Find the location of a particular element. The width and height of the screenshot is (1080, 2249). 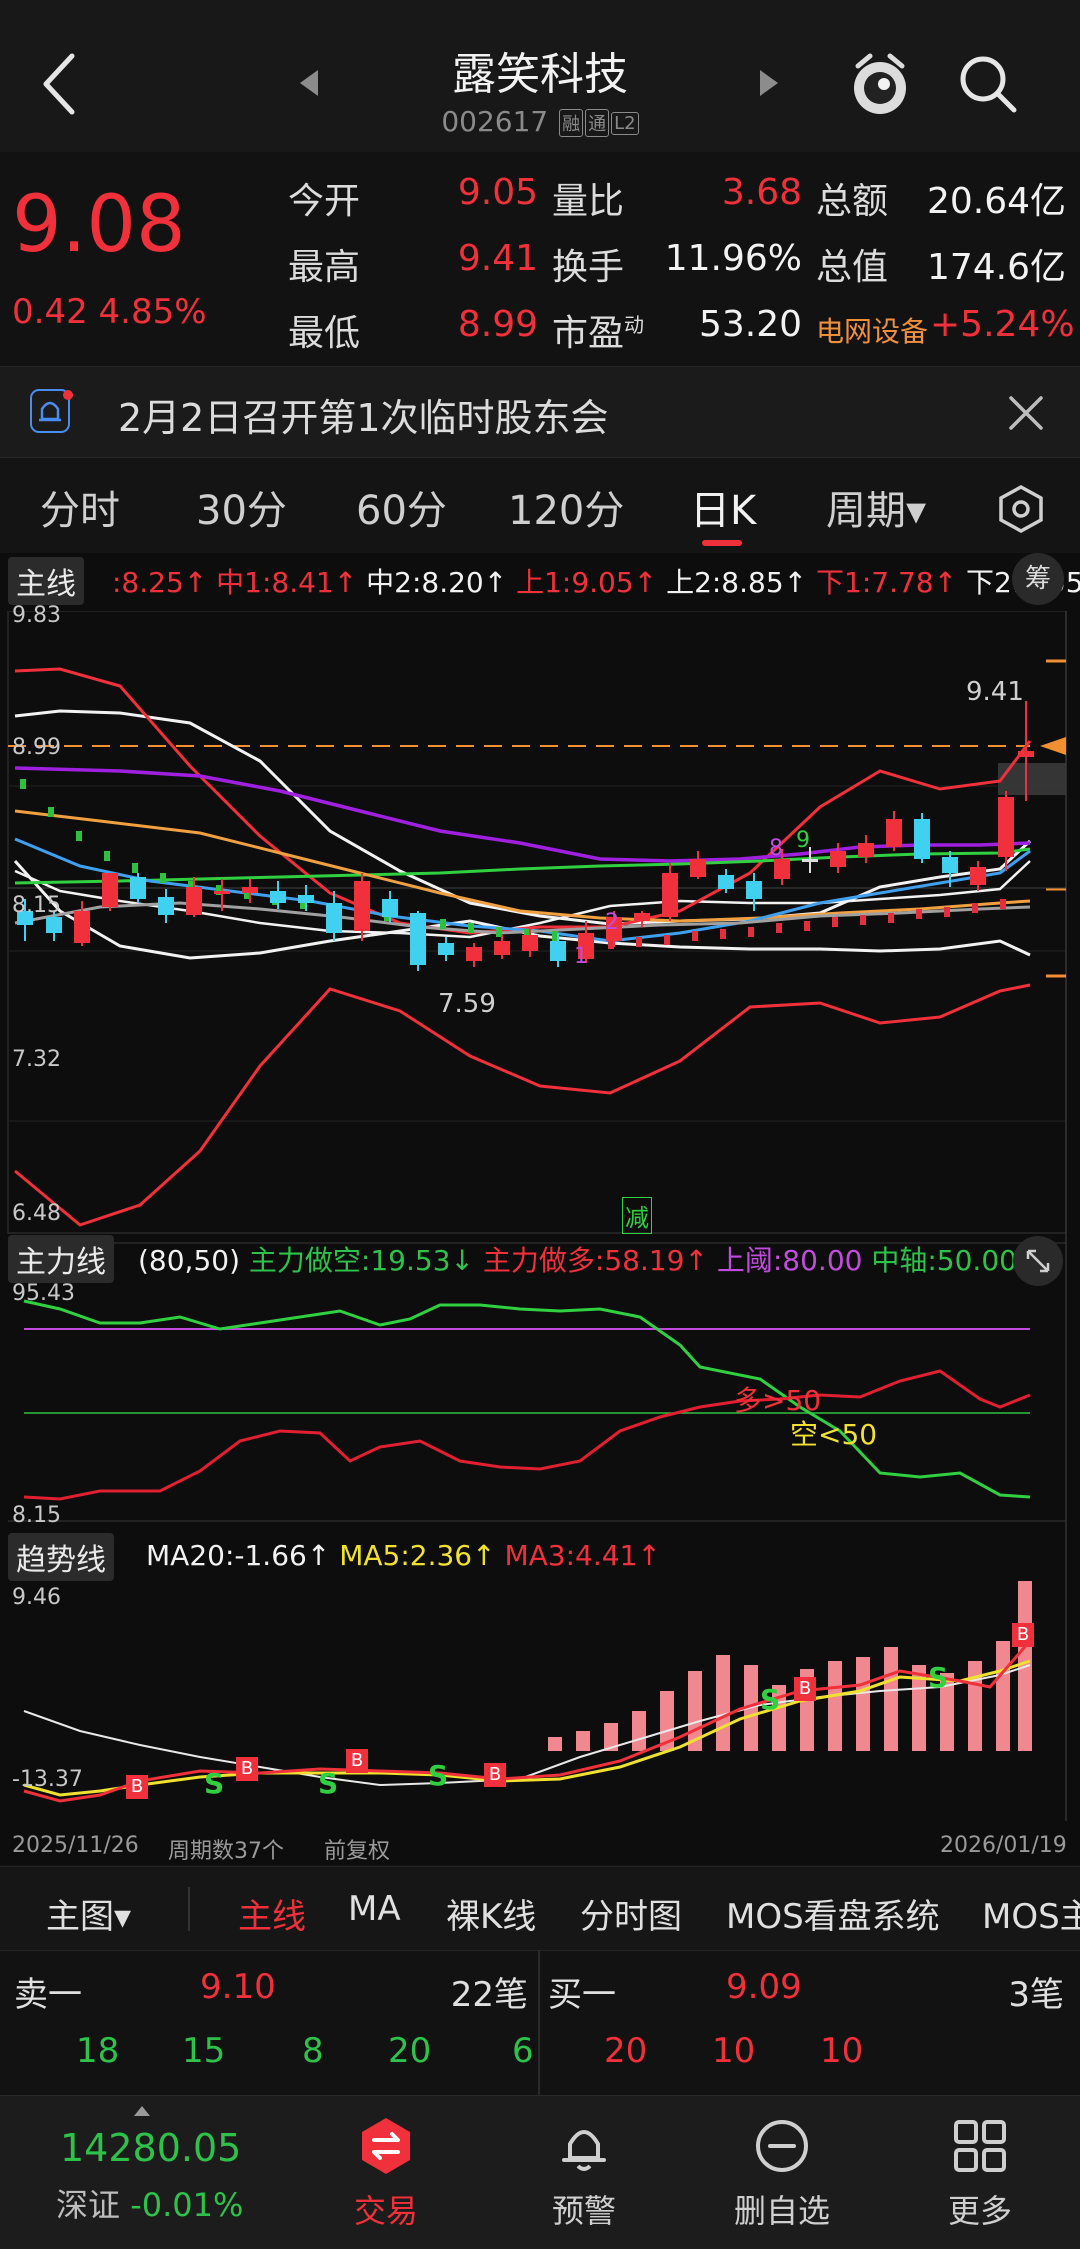

sector-change: +5.24% is located at coordinates (1002, 324).